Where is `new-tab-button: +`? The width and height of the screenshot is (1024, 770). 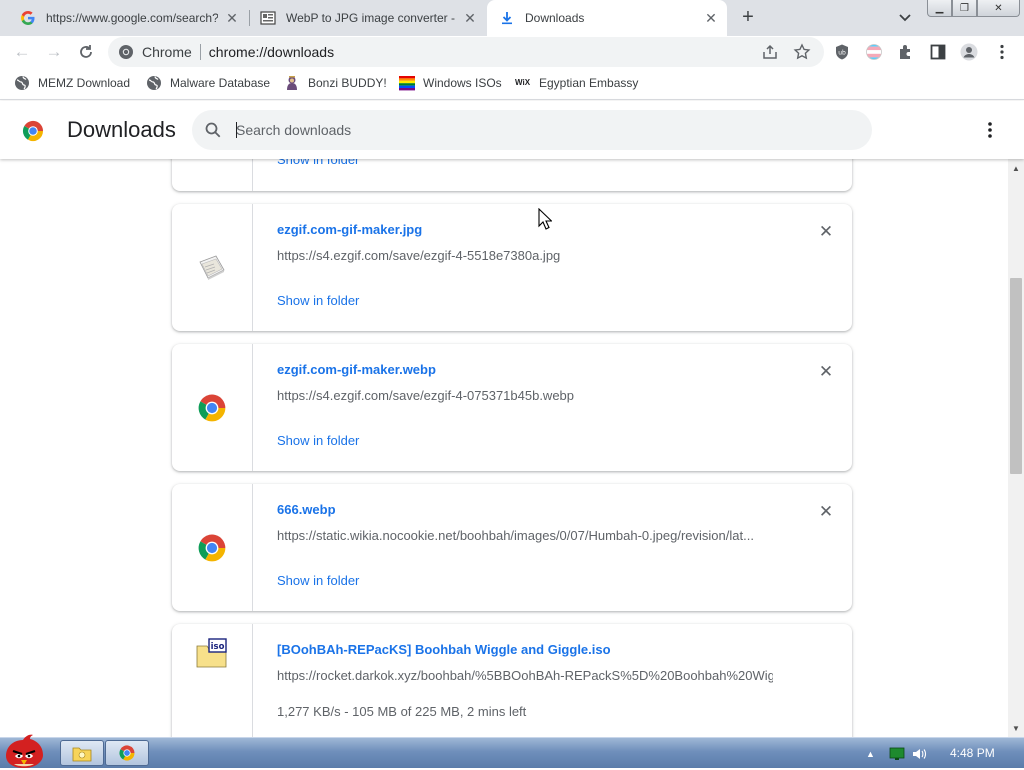
new-tab-button: + is located at coordinates (748, 17).